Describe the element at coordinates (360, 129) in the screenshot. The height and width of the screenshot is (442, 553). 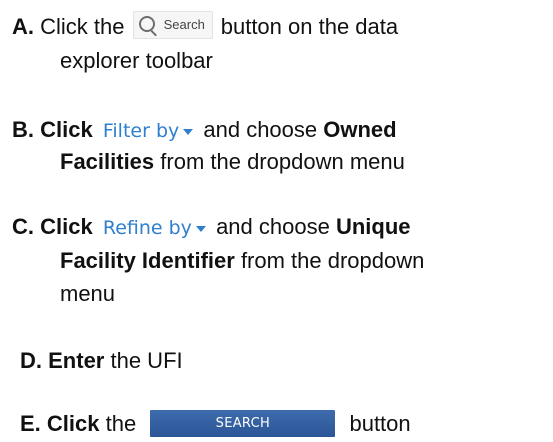
I see `step-emphasis: Owned` at that location.